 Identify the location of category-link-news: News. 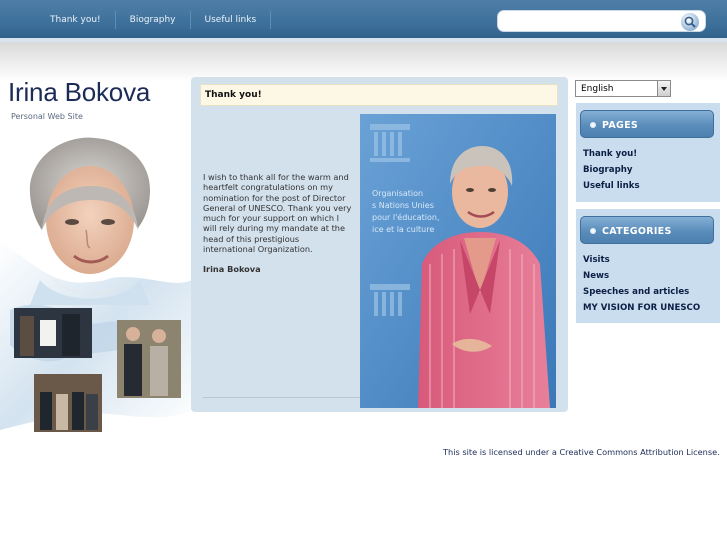
(596, 276).